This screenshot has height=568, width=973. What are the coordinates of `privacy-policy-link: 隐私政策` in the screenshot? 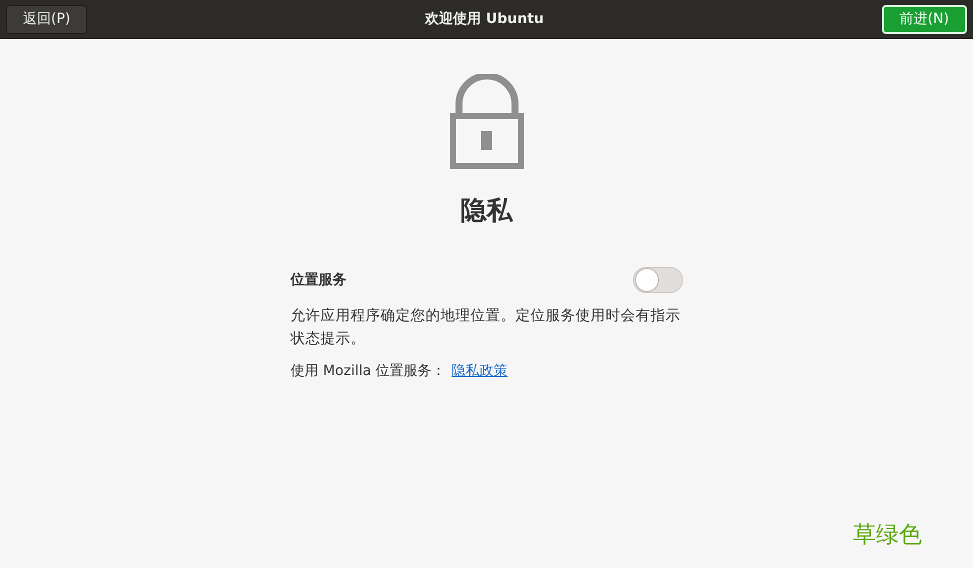 It's located at (480, 371).